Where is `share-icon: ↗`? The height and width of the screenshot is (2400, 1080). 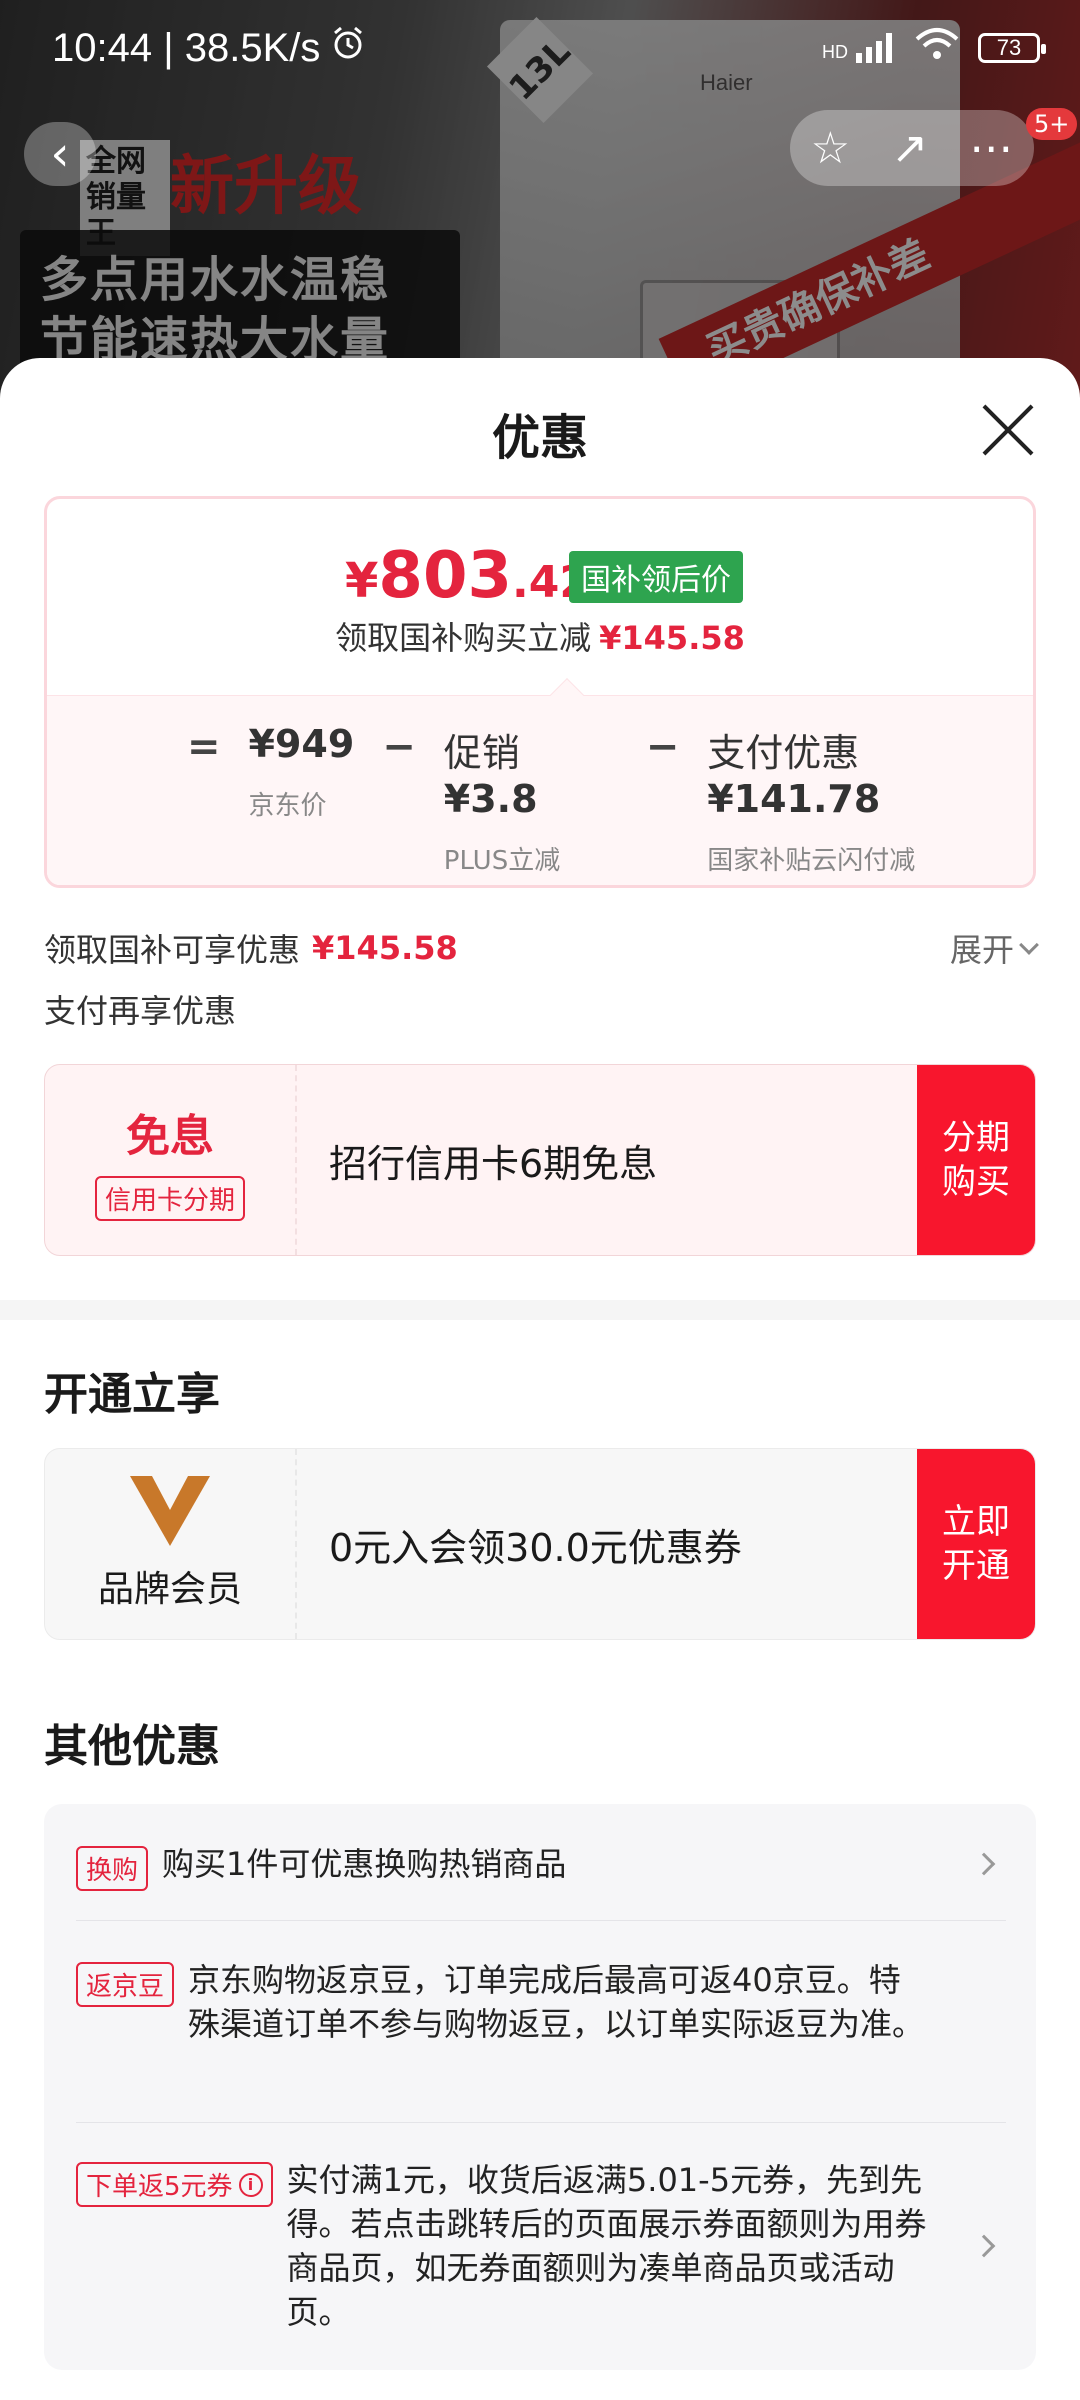
share-icon: ↗ is located at coordinates (909, 148).